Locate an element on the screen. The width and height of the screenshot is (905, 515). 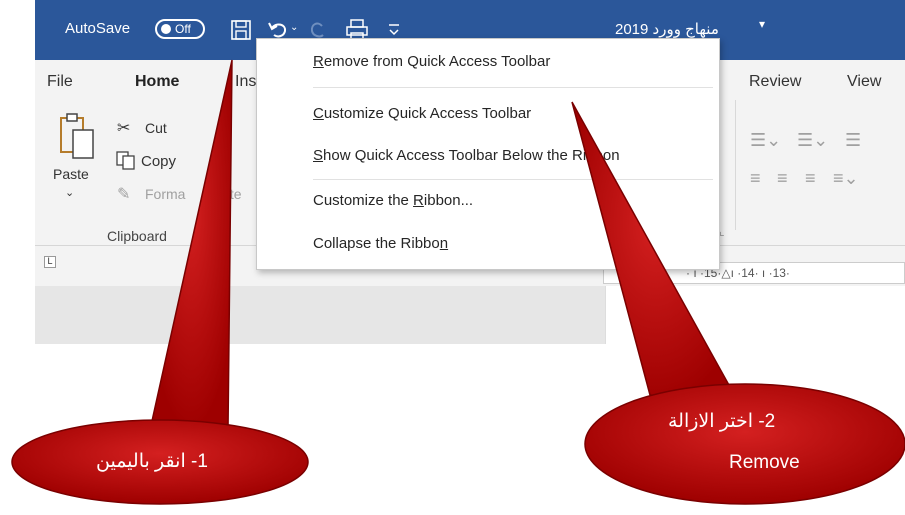
callout-one-text: 1- انقر باليمين is located at coordinates (152, 461).